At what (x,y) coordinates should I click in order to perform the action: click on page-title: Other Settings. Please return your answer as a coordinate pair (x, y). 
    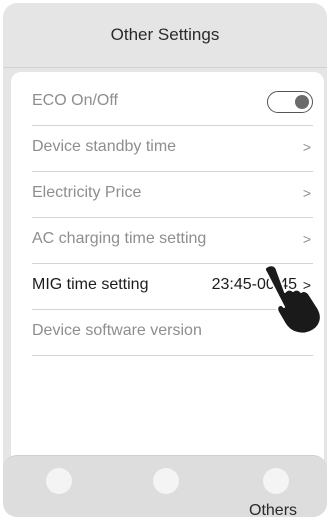
    Looking at the image, I should click on (165, 34).